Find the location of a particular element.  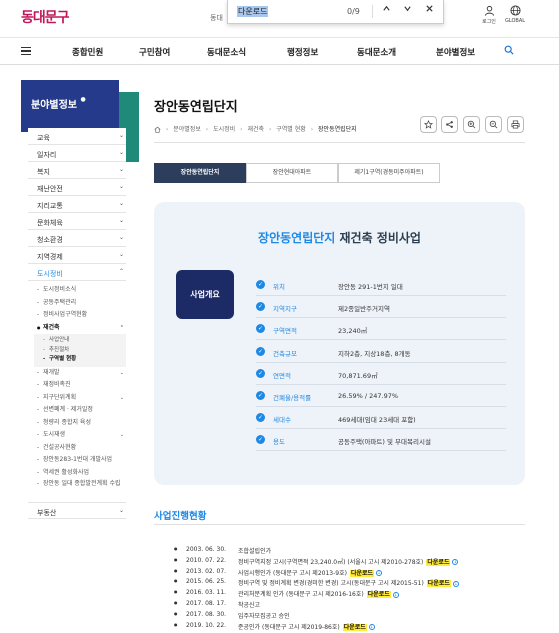

sidebar-item-culture: 문화체육 ⌄ is located at coordinates (77, 221).